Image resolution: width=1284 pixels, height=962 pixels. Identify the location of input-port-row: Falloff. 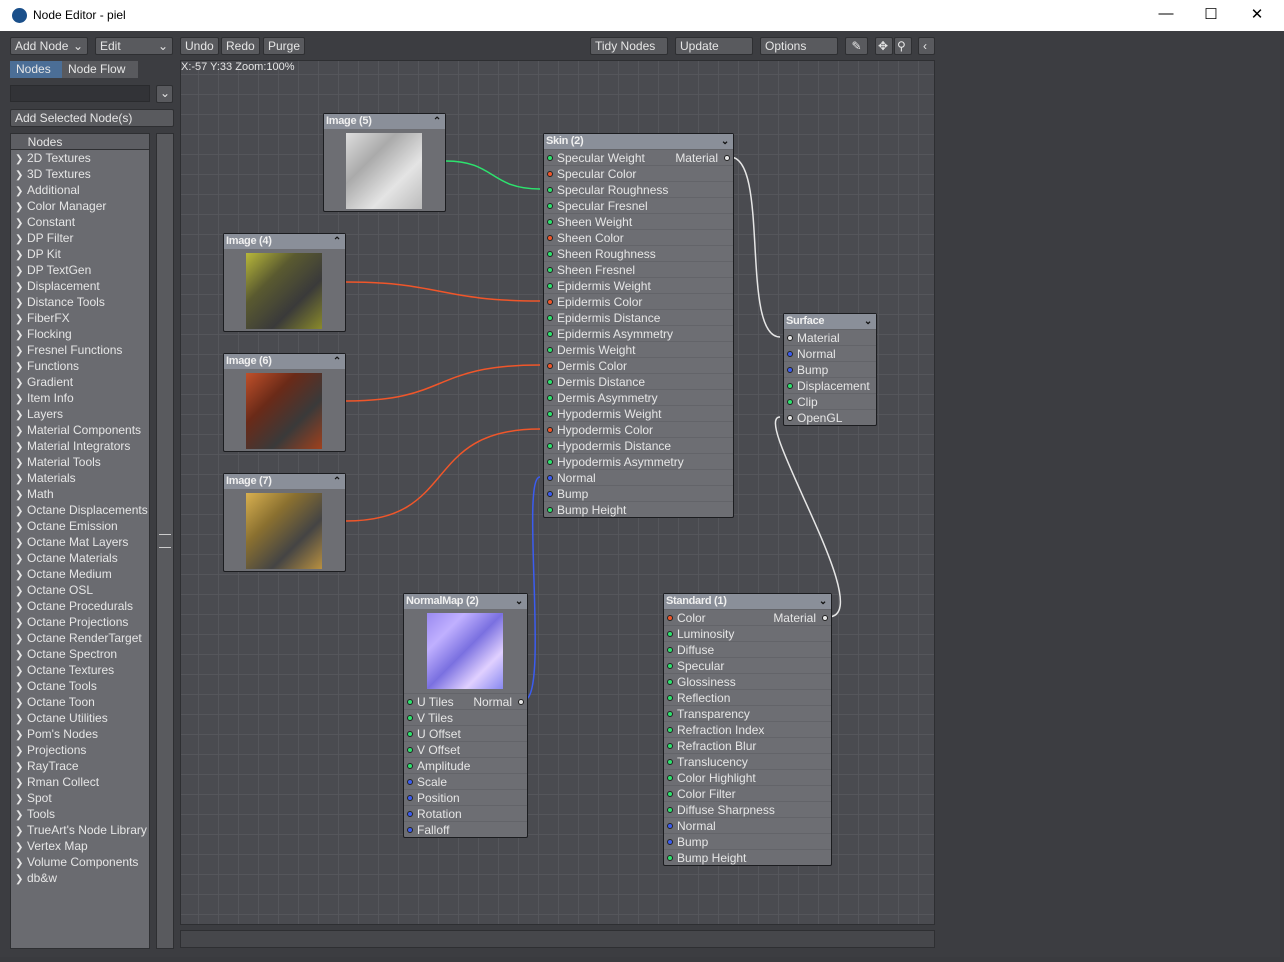
(465, 829).